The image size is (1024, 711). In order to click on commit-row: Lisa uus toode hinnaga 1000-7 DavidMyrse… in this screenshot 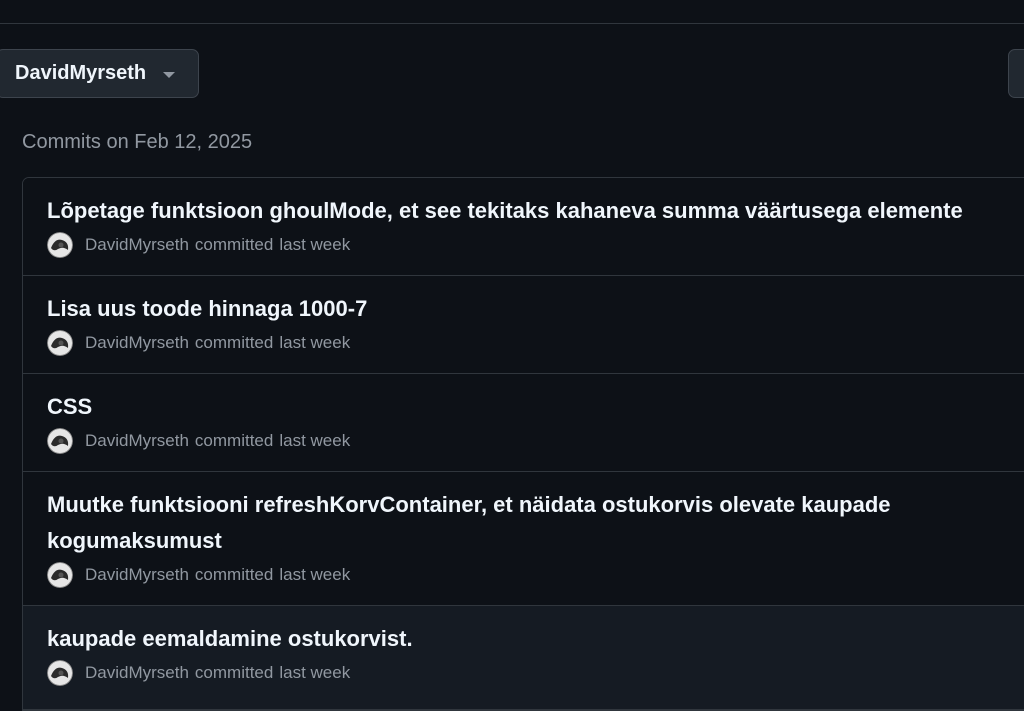, I will do `click(523, 325)`.